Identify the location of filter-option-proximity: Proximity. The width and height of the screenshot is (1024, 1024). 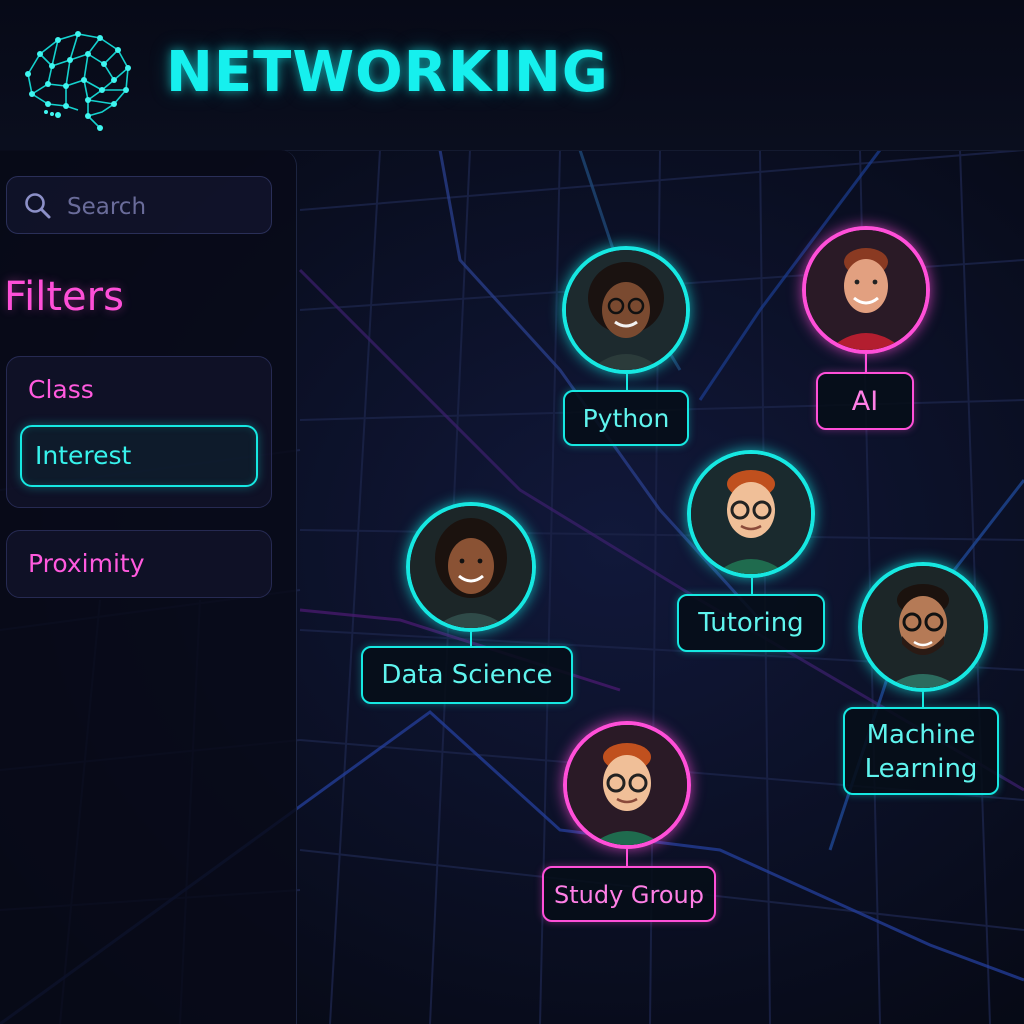
(139, 564).